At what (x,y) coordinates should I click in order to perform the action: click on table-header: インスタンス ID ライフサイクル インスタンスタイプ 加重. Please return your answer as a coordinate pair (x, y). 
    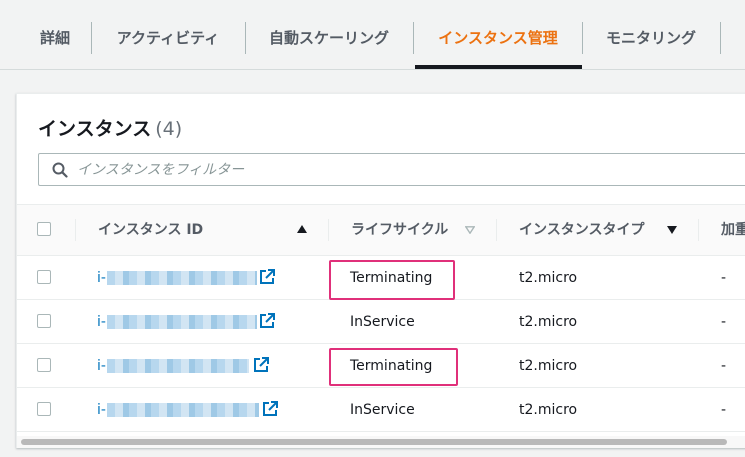
    Looking at the image, I should click on (381, 230).